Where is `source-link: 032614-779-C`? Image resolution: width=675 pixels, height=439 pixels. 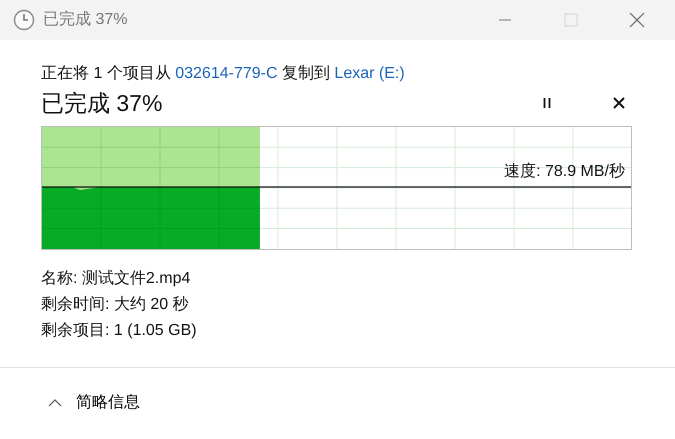
source-link: 032614-779-C is located at coordinates (226, 73).